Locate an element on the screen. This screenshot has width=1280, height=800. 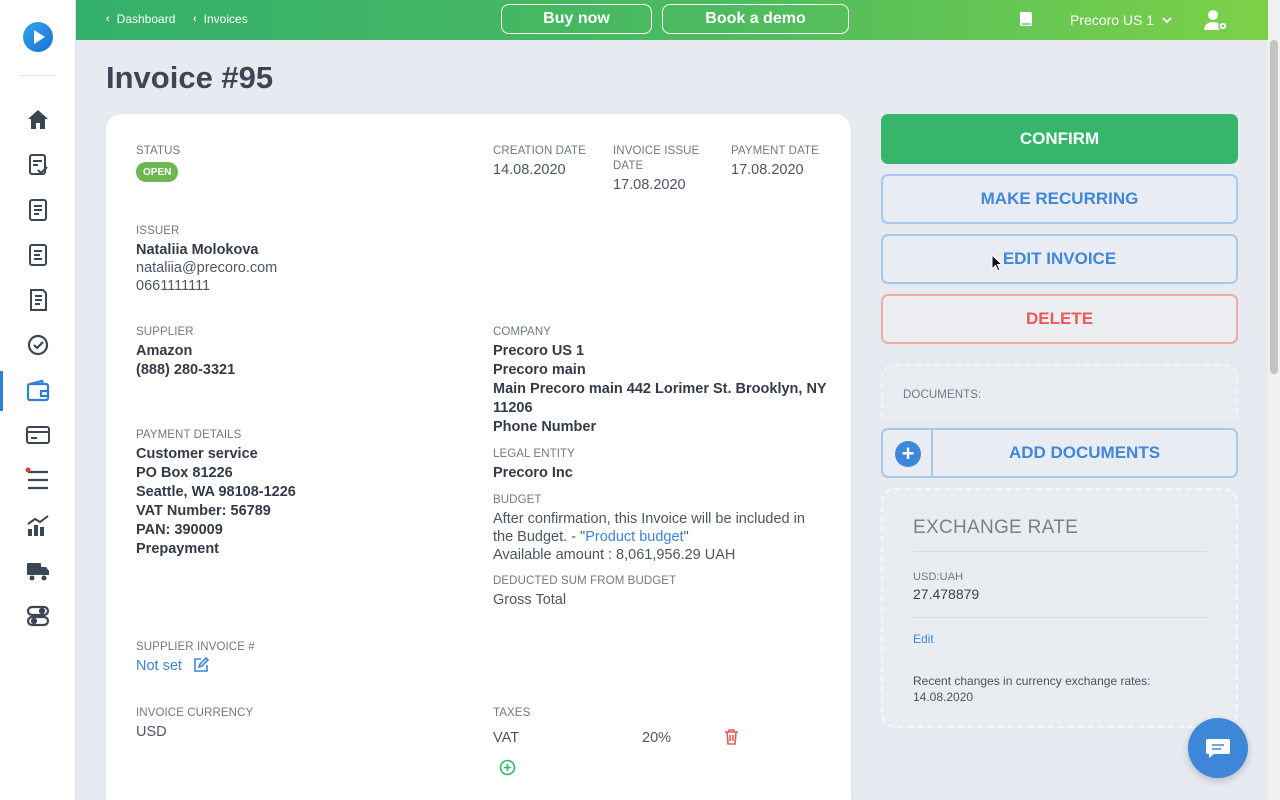
organization-select: Precoro US 1 is located at coordinates (1121, 20).